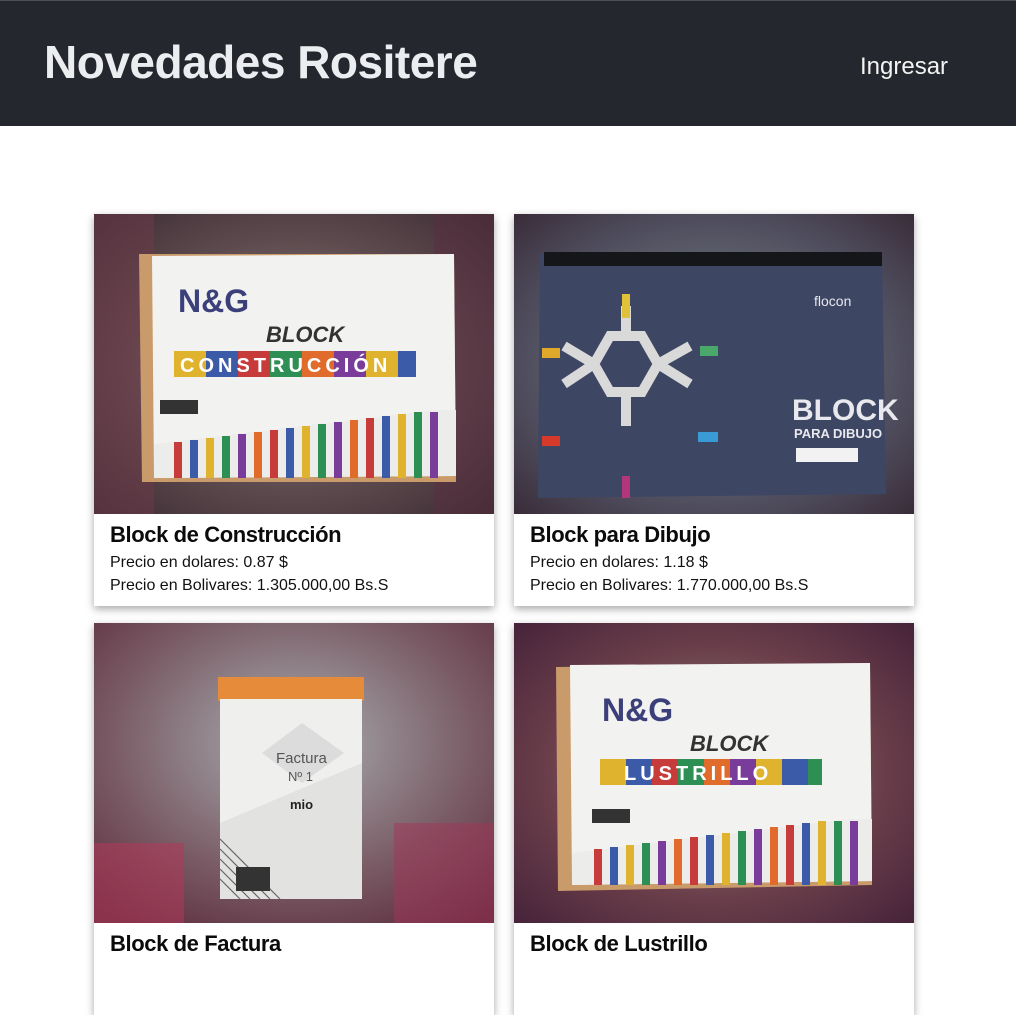  Describe the element at coordinates (302, 758) in the screenshot. I see `product-image-line1: Factura` at that location.